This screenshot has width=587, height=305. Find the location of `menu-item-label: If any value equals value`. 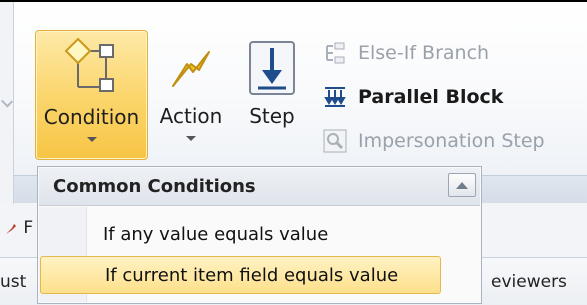

menu-item-label: If any value equals value is located at coordinates (216, 234).